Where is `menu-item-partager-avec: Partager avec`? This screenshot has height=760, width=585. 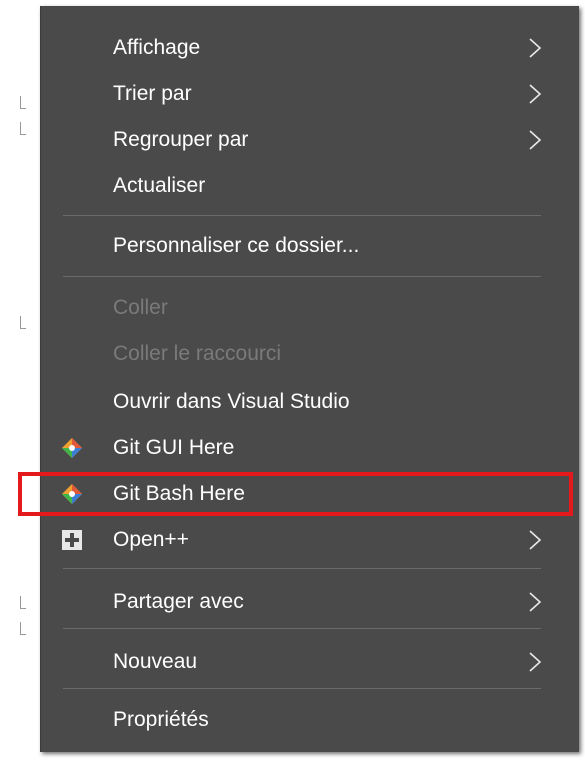
menu-item-partager-avec: Partager avec is located at coordinates (310, 602).